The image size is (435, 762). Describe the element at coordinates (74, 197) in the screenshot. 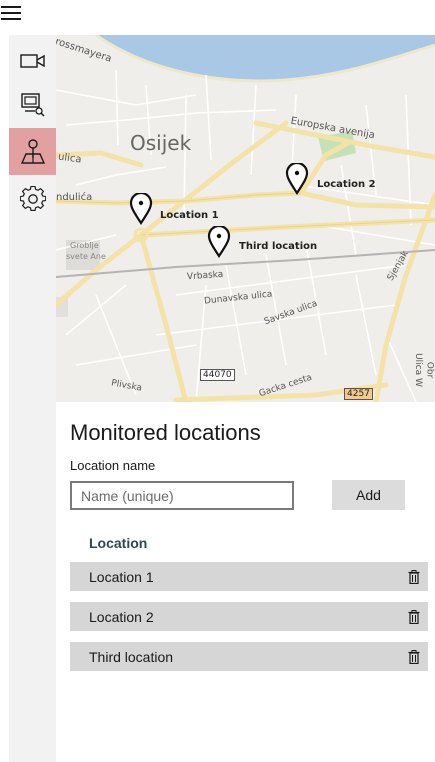

I see `map-label-ndulica: ndulića` at that location.